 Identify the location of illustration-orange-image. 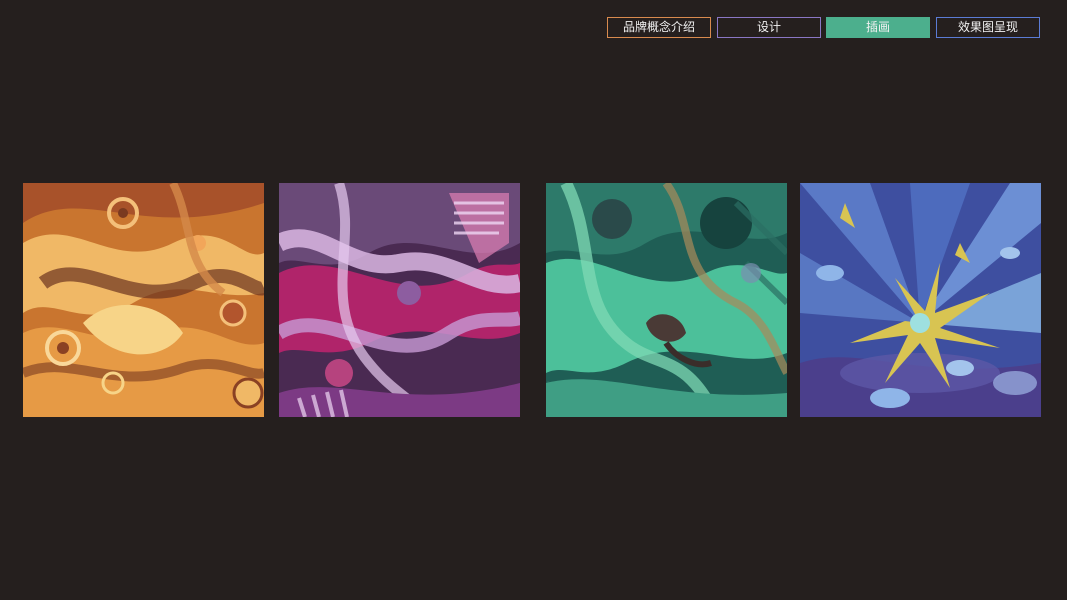
(143, 300).